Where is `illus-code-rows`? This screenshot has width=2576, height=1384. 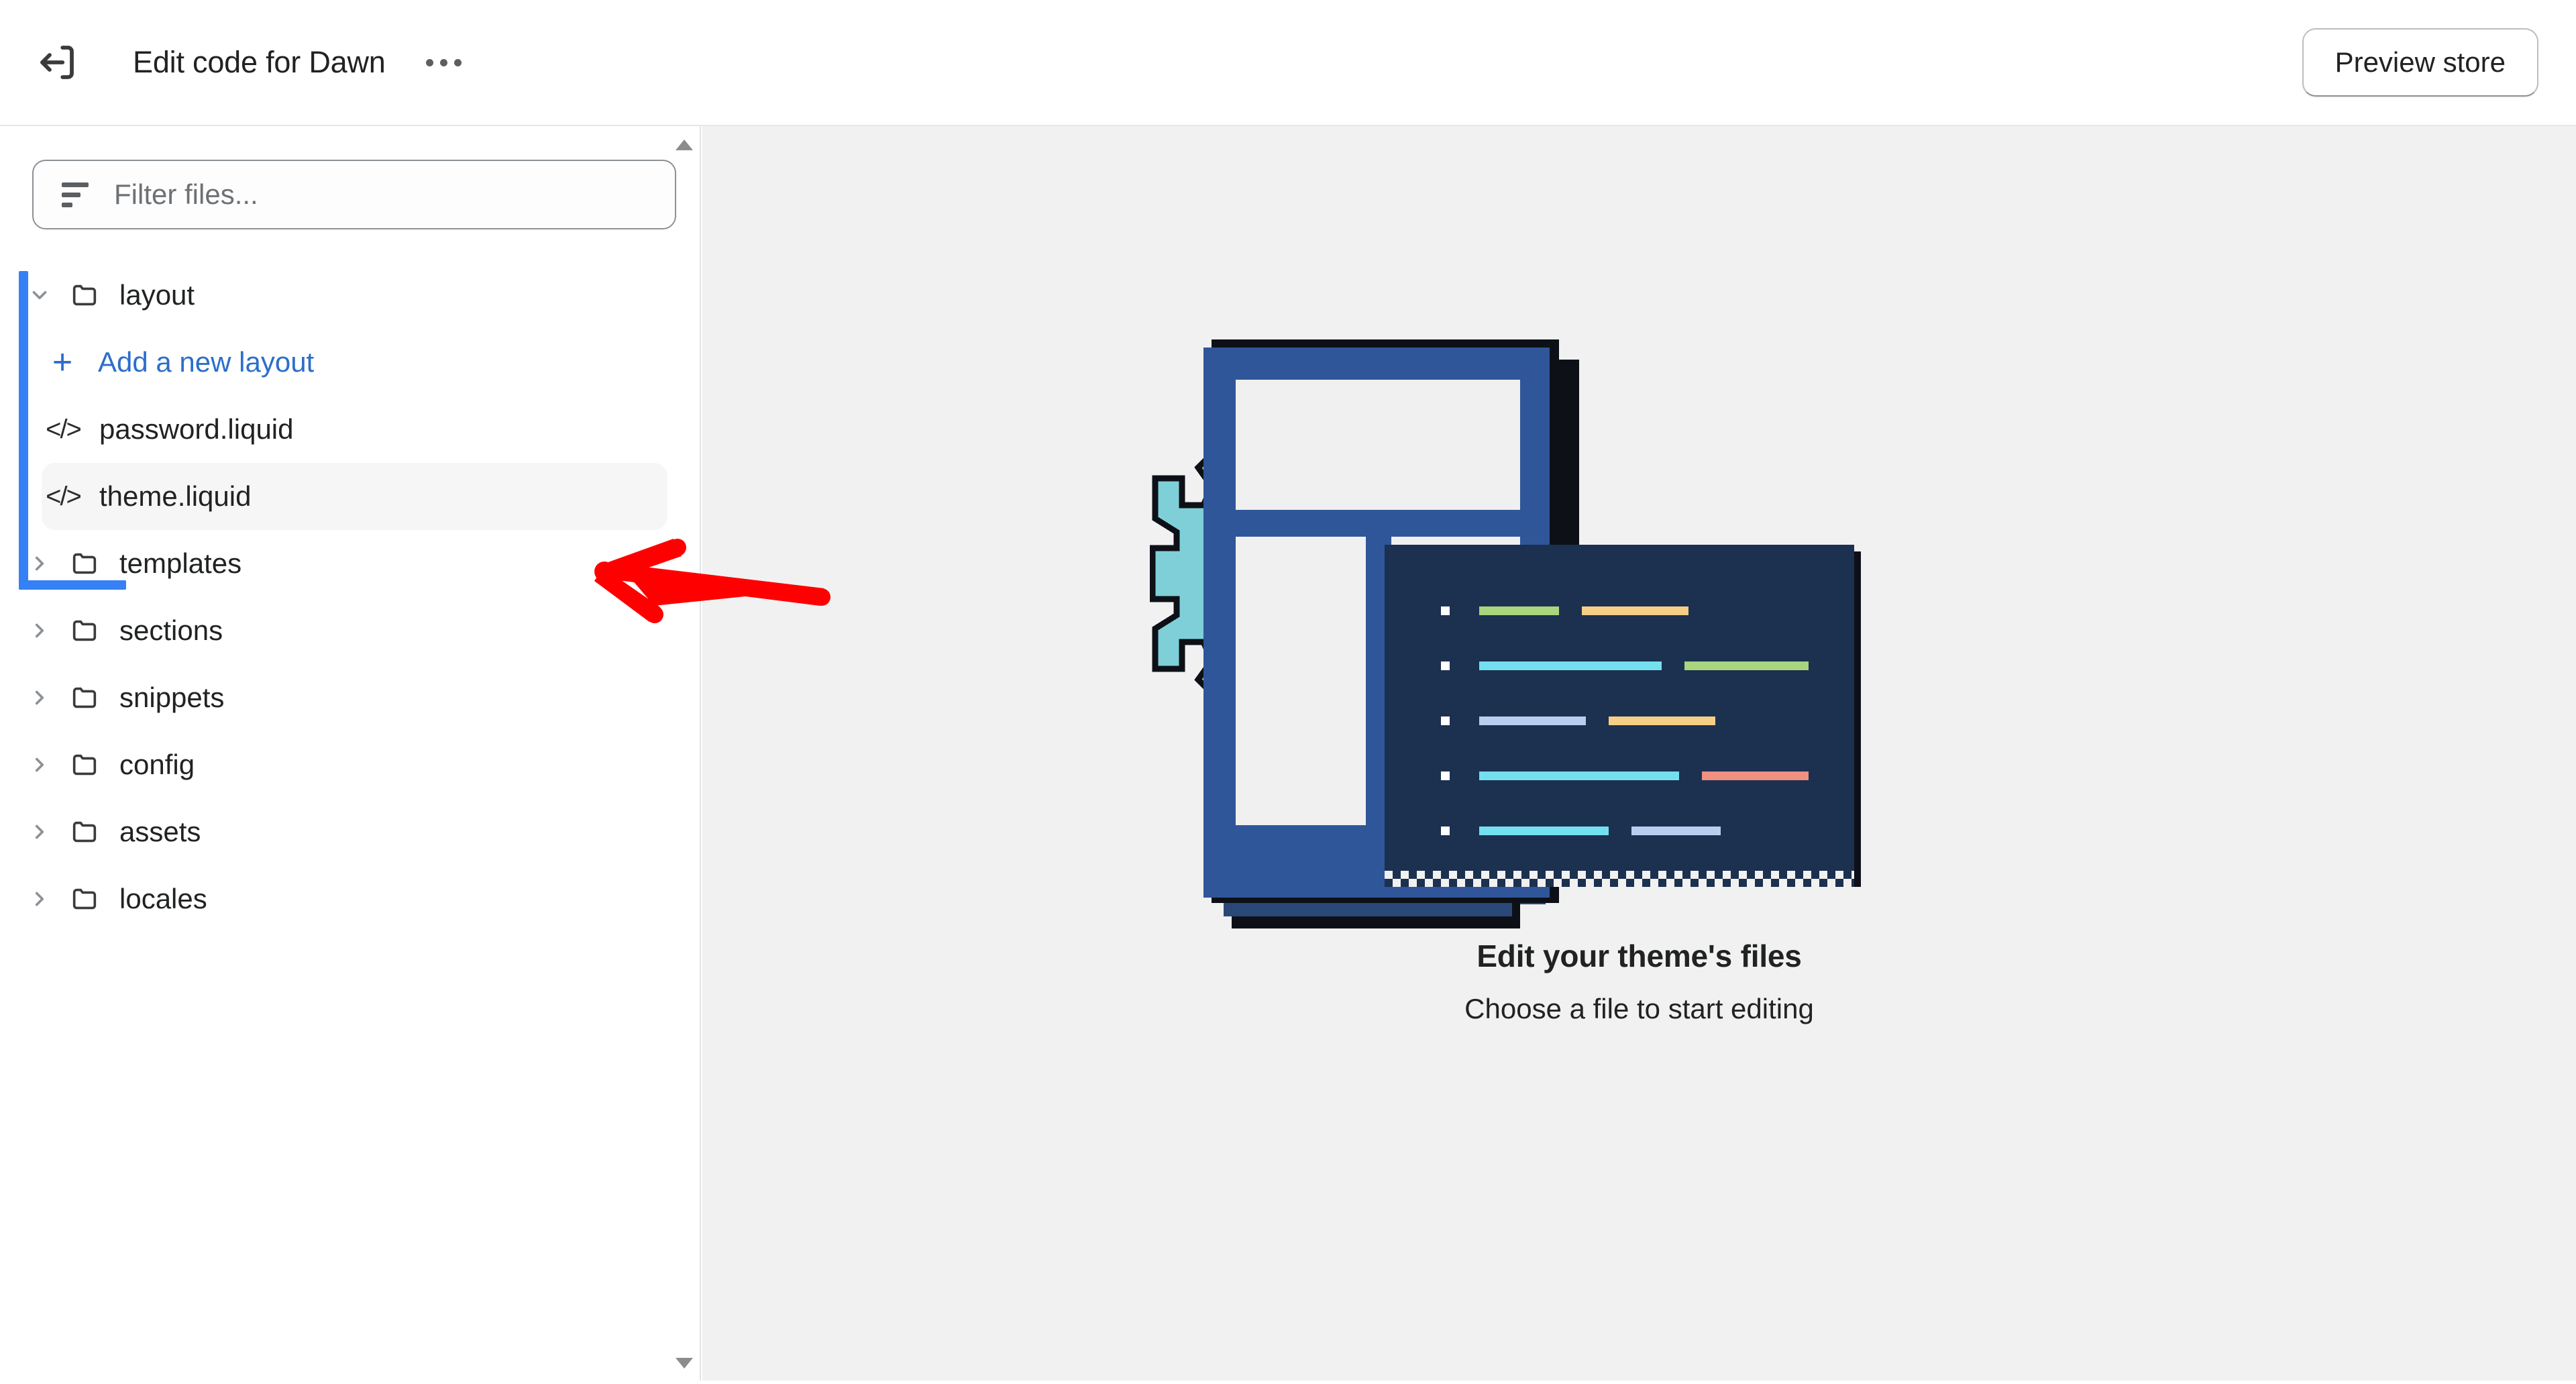
illus-code-rows is located at coordinates (1619, 712).